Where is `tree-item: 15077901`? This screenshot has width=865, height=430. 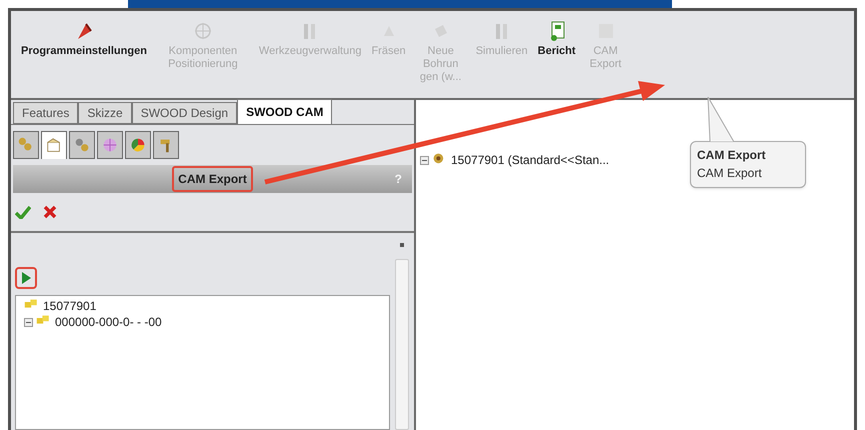 tree-item: 15077901 is located at coordinates (69, 306).